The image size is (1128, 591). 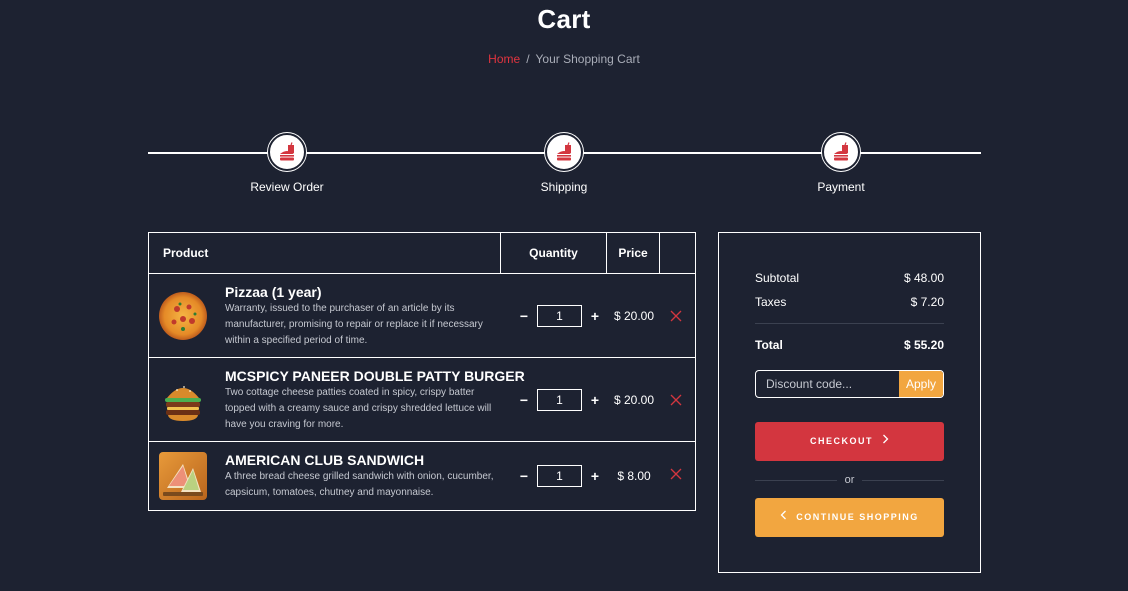 I want to click on or-label: or, so click(x=849, y=480).